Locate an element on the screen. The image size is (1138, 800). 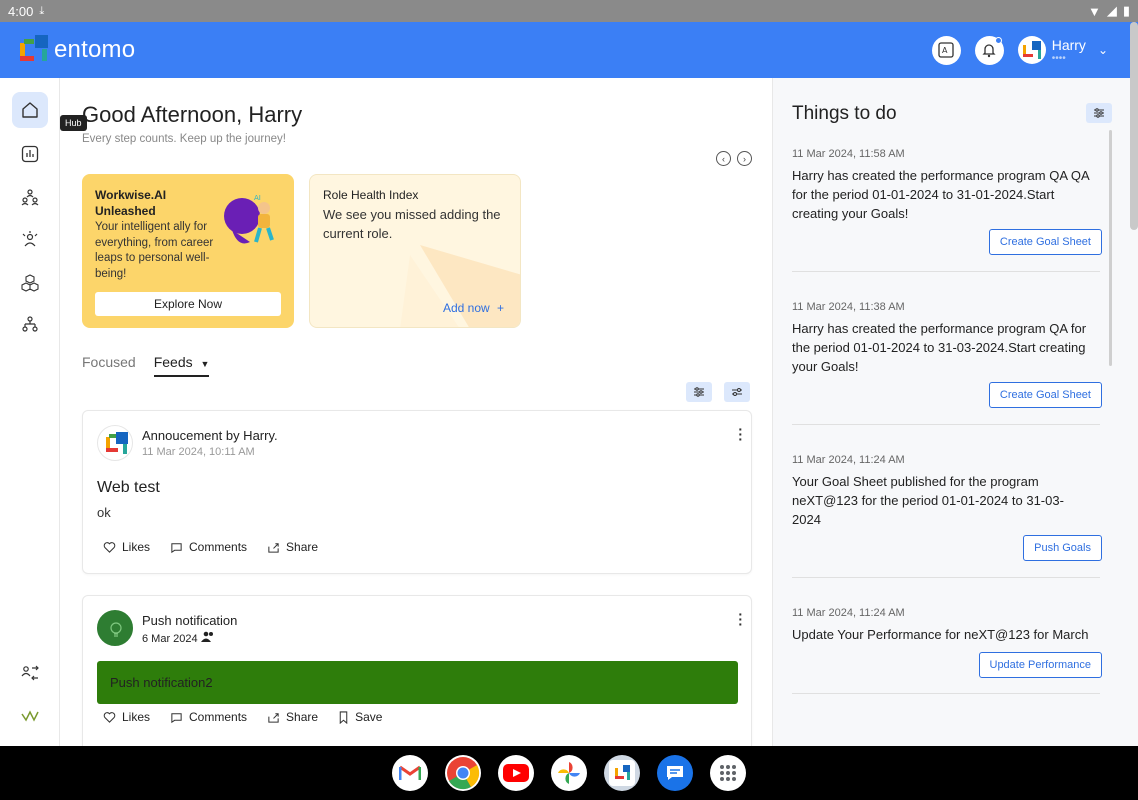
translate-button: A is located at coordinates (946, 50).